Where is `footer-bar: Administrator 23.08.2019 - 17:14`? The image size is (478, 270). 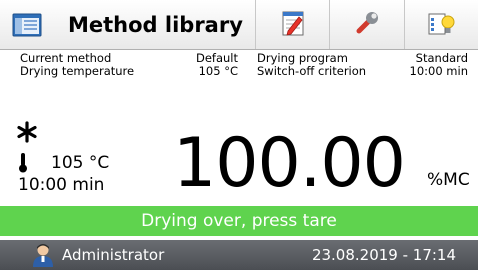 footer-bar: Administrator 23.08.2019 - 17:14 is located at coordinates (239, 255).